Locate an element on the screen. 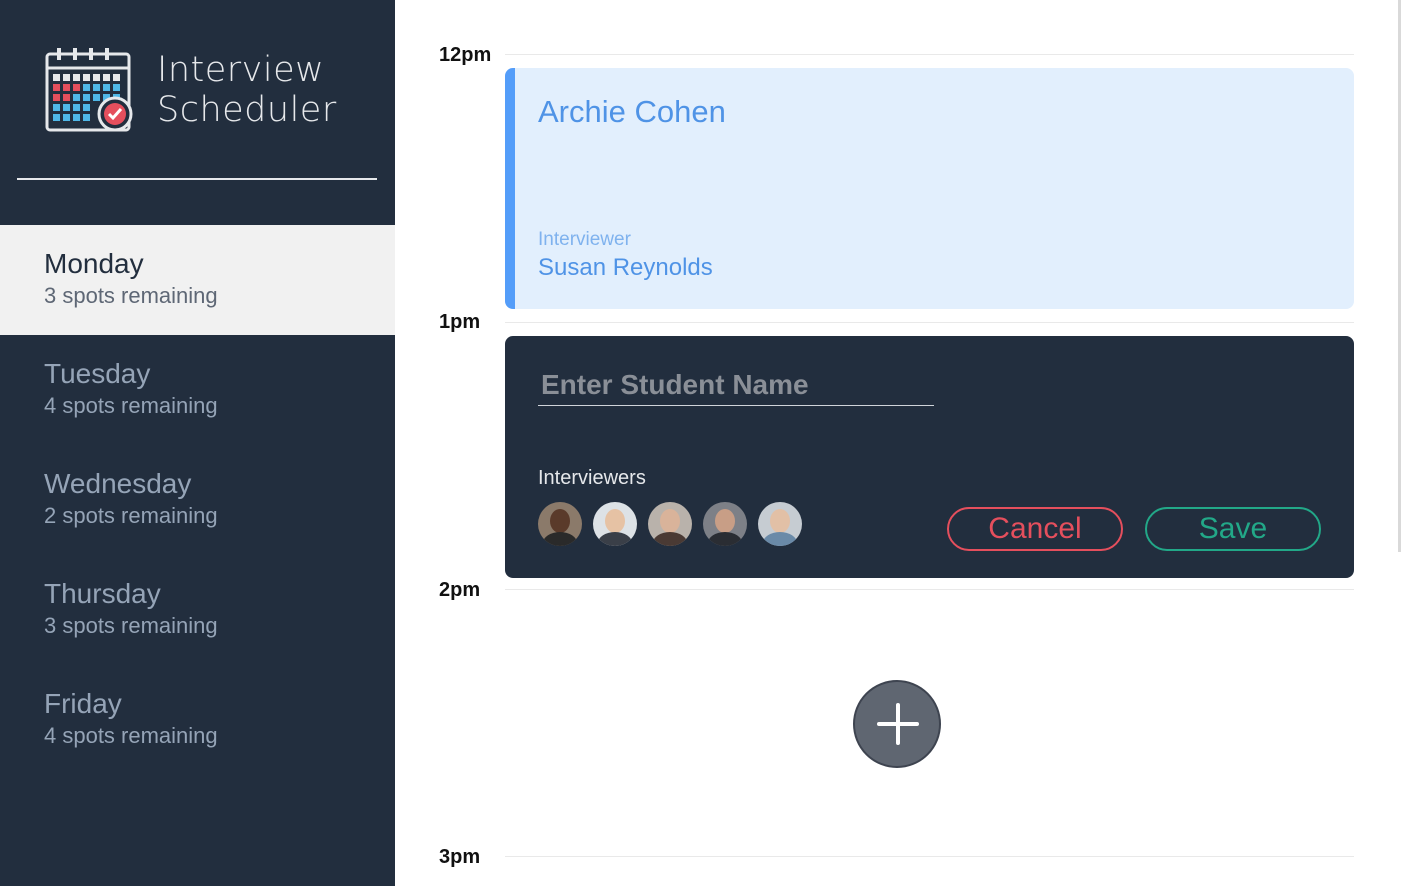 The width and height of the screenshot is (1401, 886). day-name: Wednesday is located at coordinates (118, 483).